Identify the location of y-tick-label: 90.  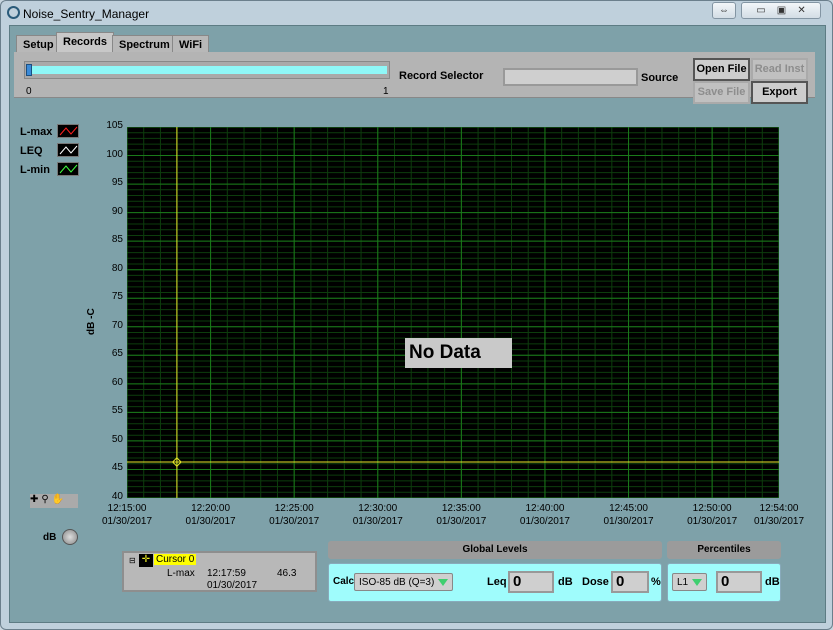
(117, 211).